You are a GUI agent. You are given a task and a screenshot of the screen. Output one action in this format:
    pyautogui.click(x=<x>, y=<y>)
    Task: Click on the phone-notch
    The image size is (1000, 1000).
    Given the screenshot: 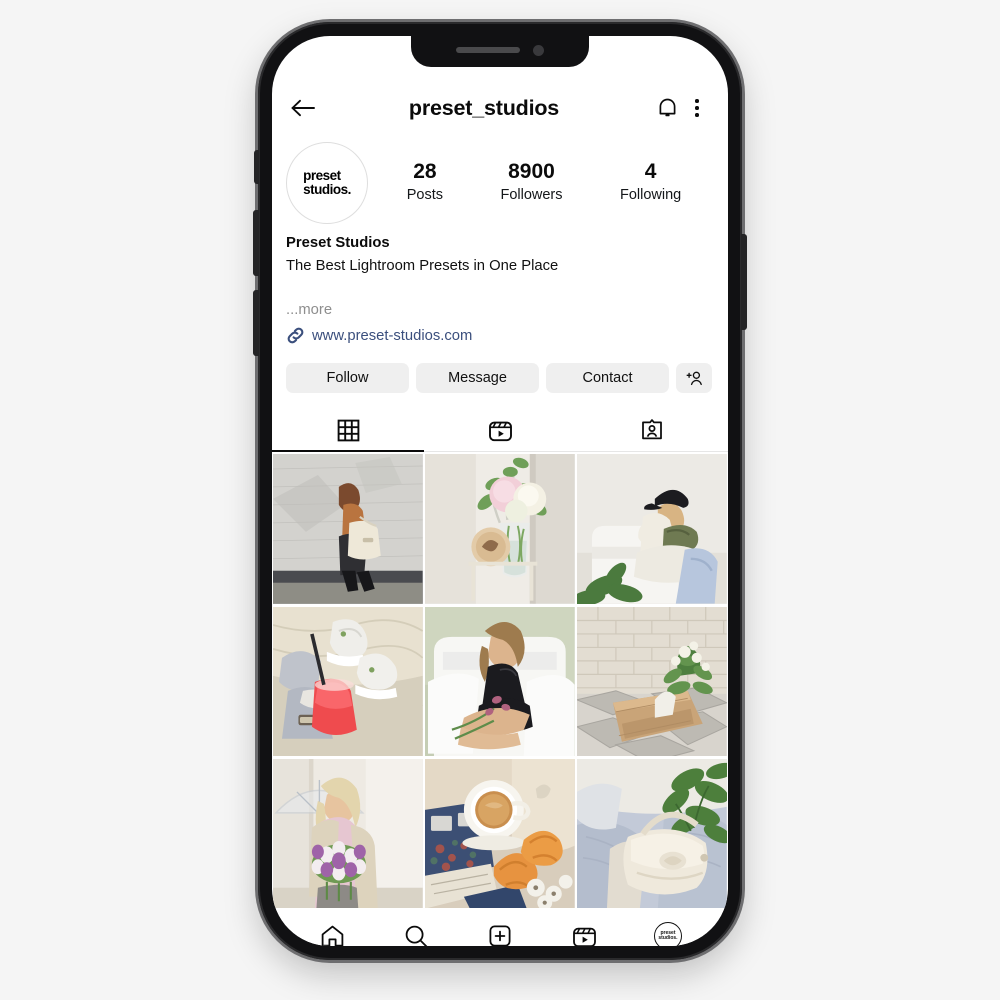 What is the action you would take?
    pyautogui.click(x=500, y=51)
    